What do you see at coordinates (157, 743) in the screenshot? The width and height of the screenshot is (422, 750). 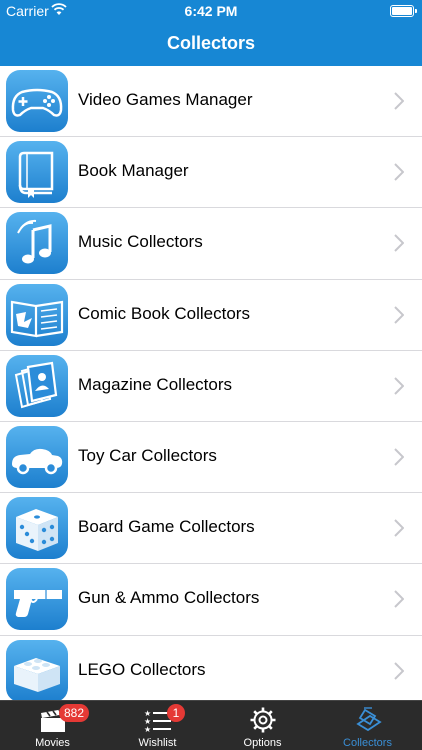 I see `tab-label: Wishlist` at bounding box center [157, 743].